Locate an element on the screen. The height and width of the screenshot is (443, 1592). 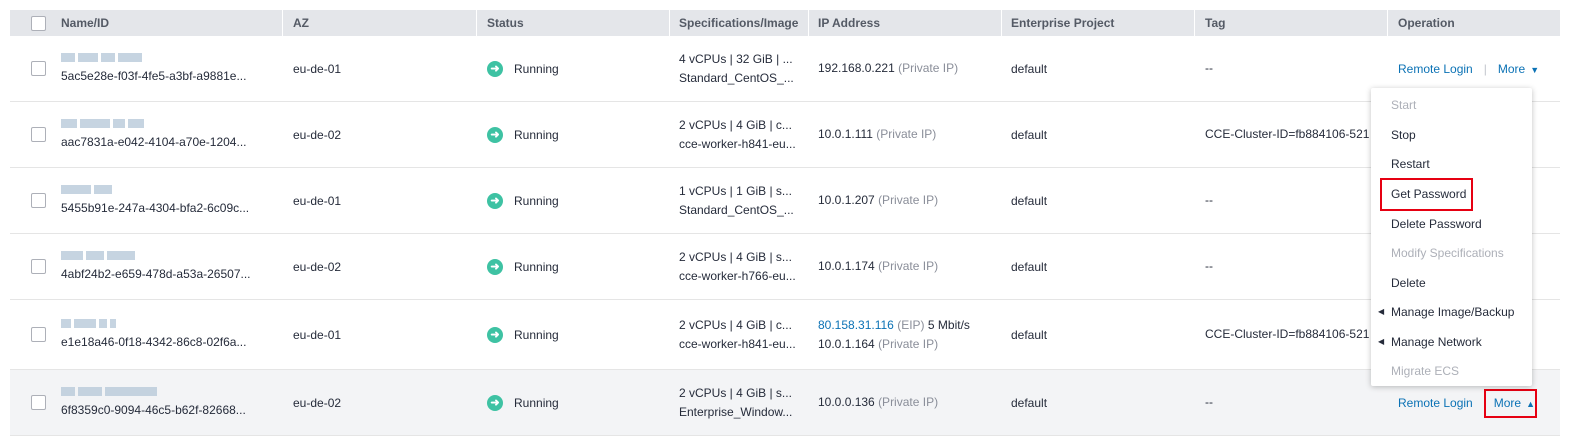
menu-item-delete-password: Delete Password is located at coordinates (1436, 224).